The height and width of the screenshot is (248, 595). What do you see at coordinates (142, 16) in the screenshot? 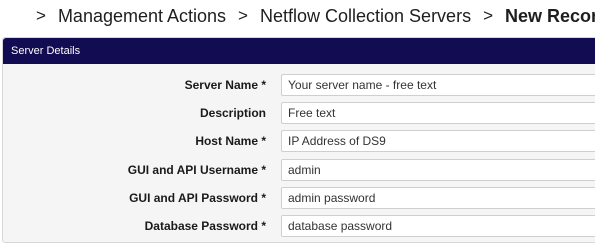
I see `breadcrumb-management-actions: Management Actions` at bounding box center [142, 16].